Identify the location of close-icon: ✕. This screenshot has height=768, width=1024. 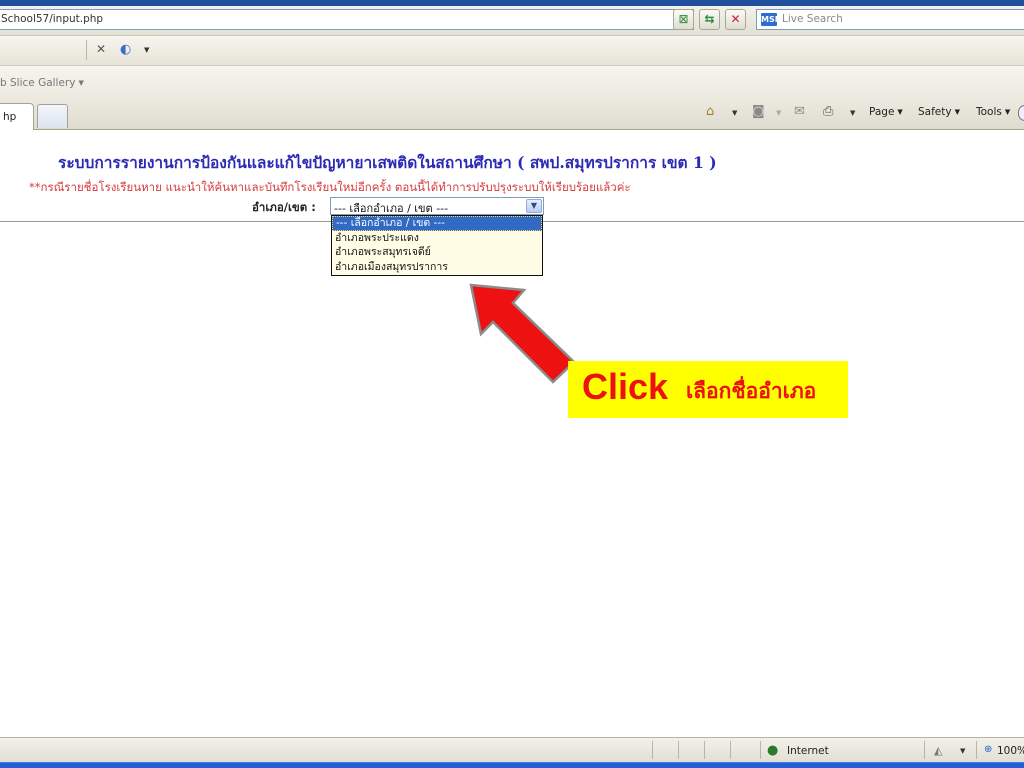
(101, 49).